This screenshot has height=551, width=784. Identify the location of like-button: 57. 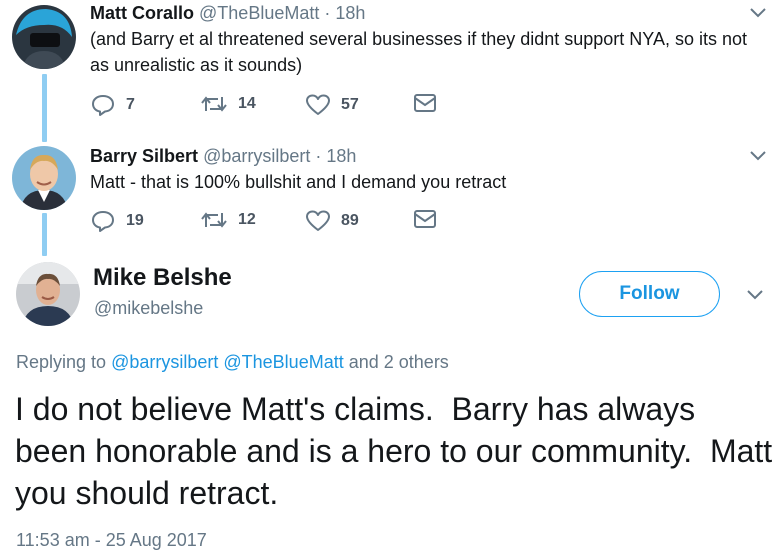
(332, 105).